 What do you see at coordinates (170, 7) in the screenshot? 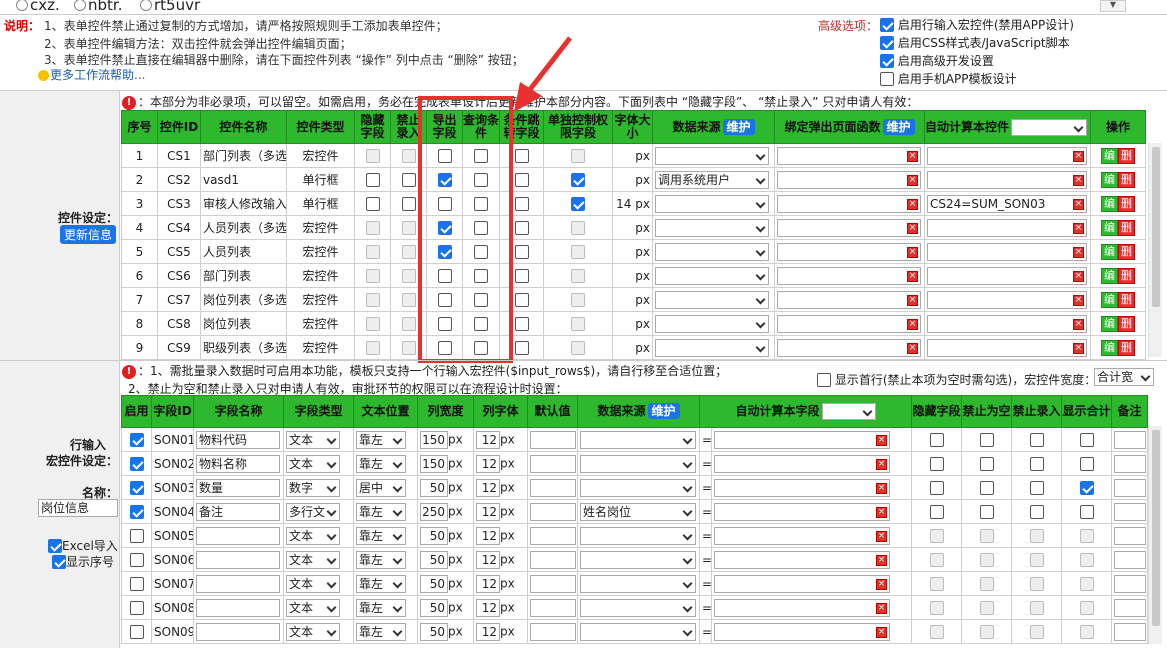
I see `radio-option-3: rt5uvr` at bounding box center [170, 7].